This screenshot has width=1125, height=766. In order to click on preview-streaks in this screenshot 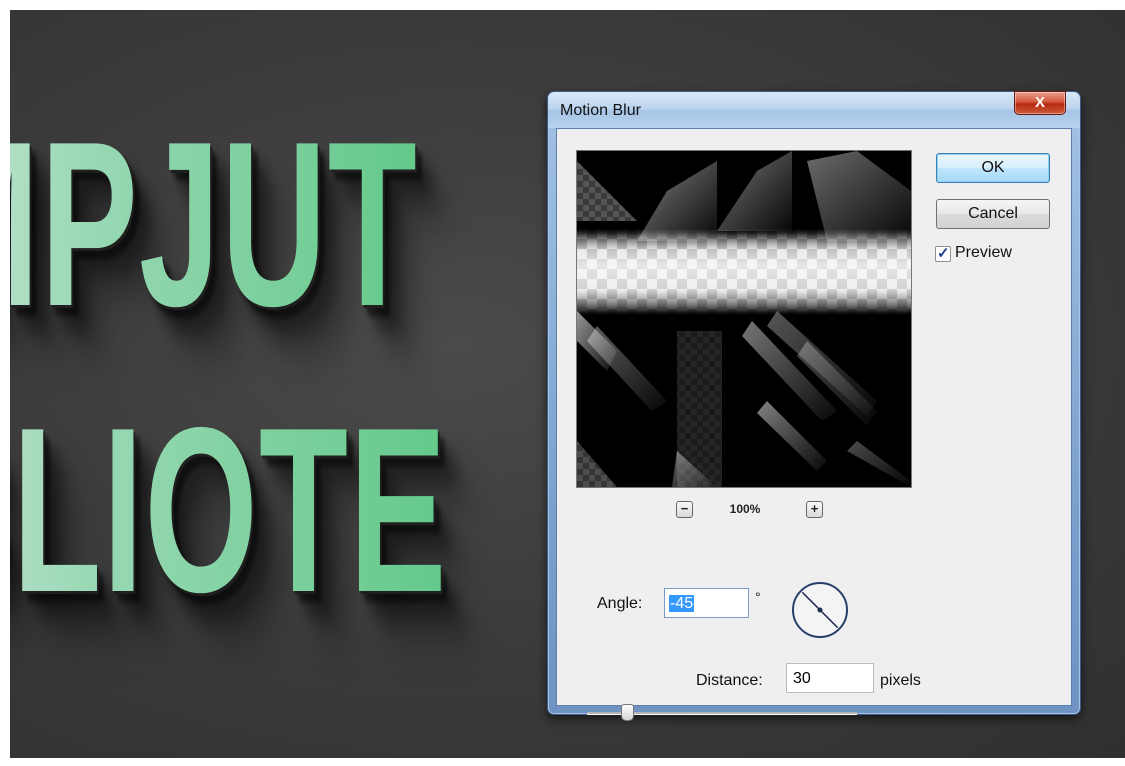, I will do `click(744, 319)`.